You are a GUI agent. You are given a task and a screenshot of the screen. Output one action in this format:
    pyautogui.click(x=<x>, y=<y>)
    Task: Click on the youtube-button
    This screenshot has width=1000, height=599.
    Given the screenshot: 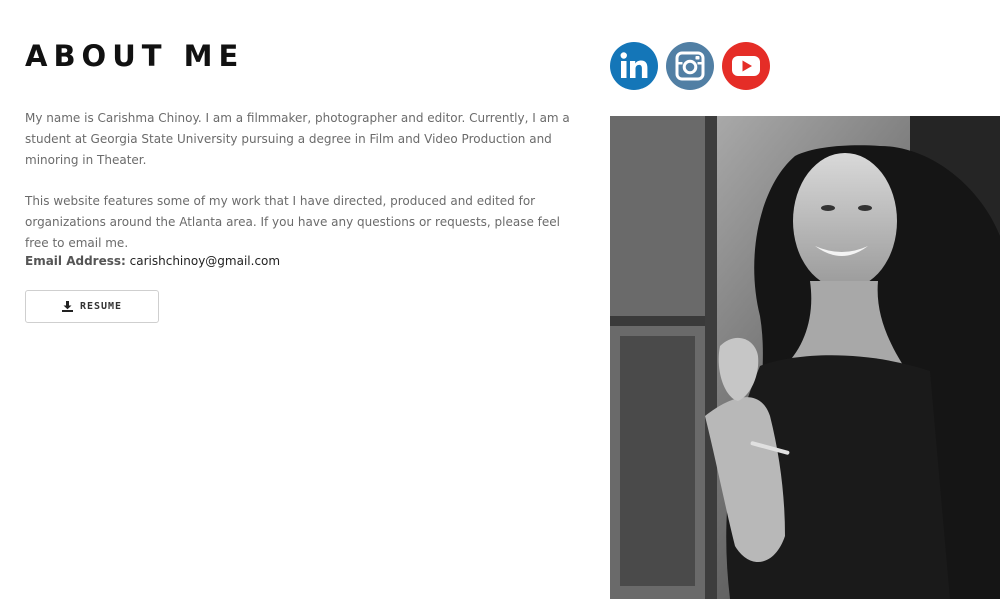 What is the action you would take?
    pyautogui.click(x=746, y=66)
    